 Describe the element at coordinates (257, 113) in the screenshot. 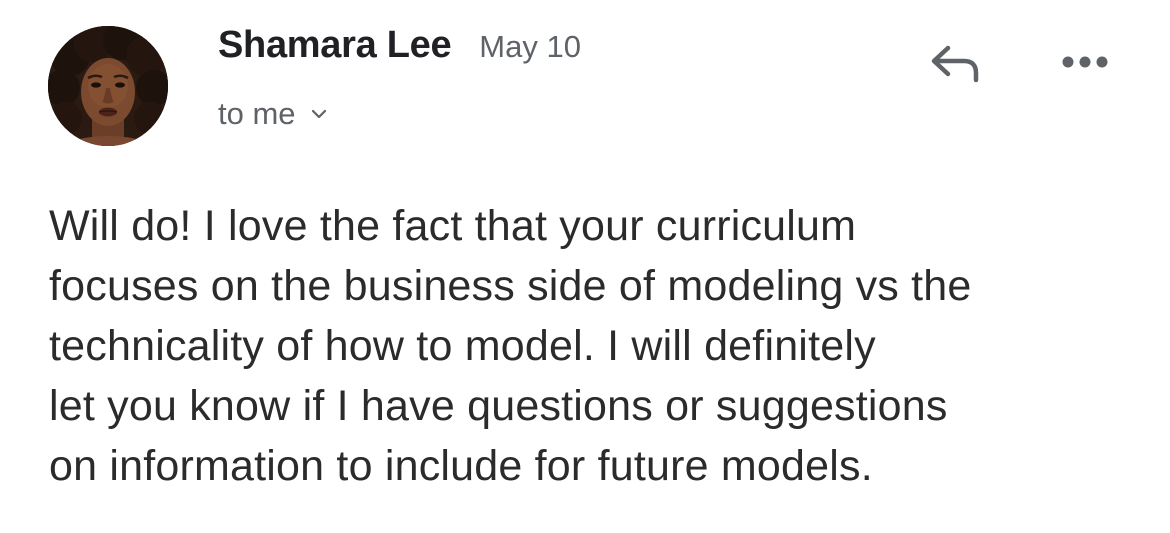

I see `recipient-label: to me` at that location.